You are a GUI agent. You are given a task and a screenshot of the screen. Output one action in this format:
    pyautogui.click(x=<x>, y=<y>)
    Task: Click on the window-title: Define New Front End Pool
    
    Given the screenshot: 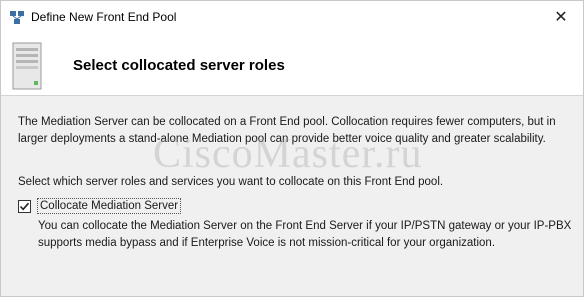 What is the action you would take?
    pyautogui.click(x=104, y=17)
    